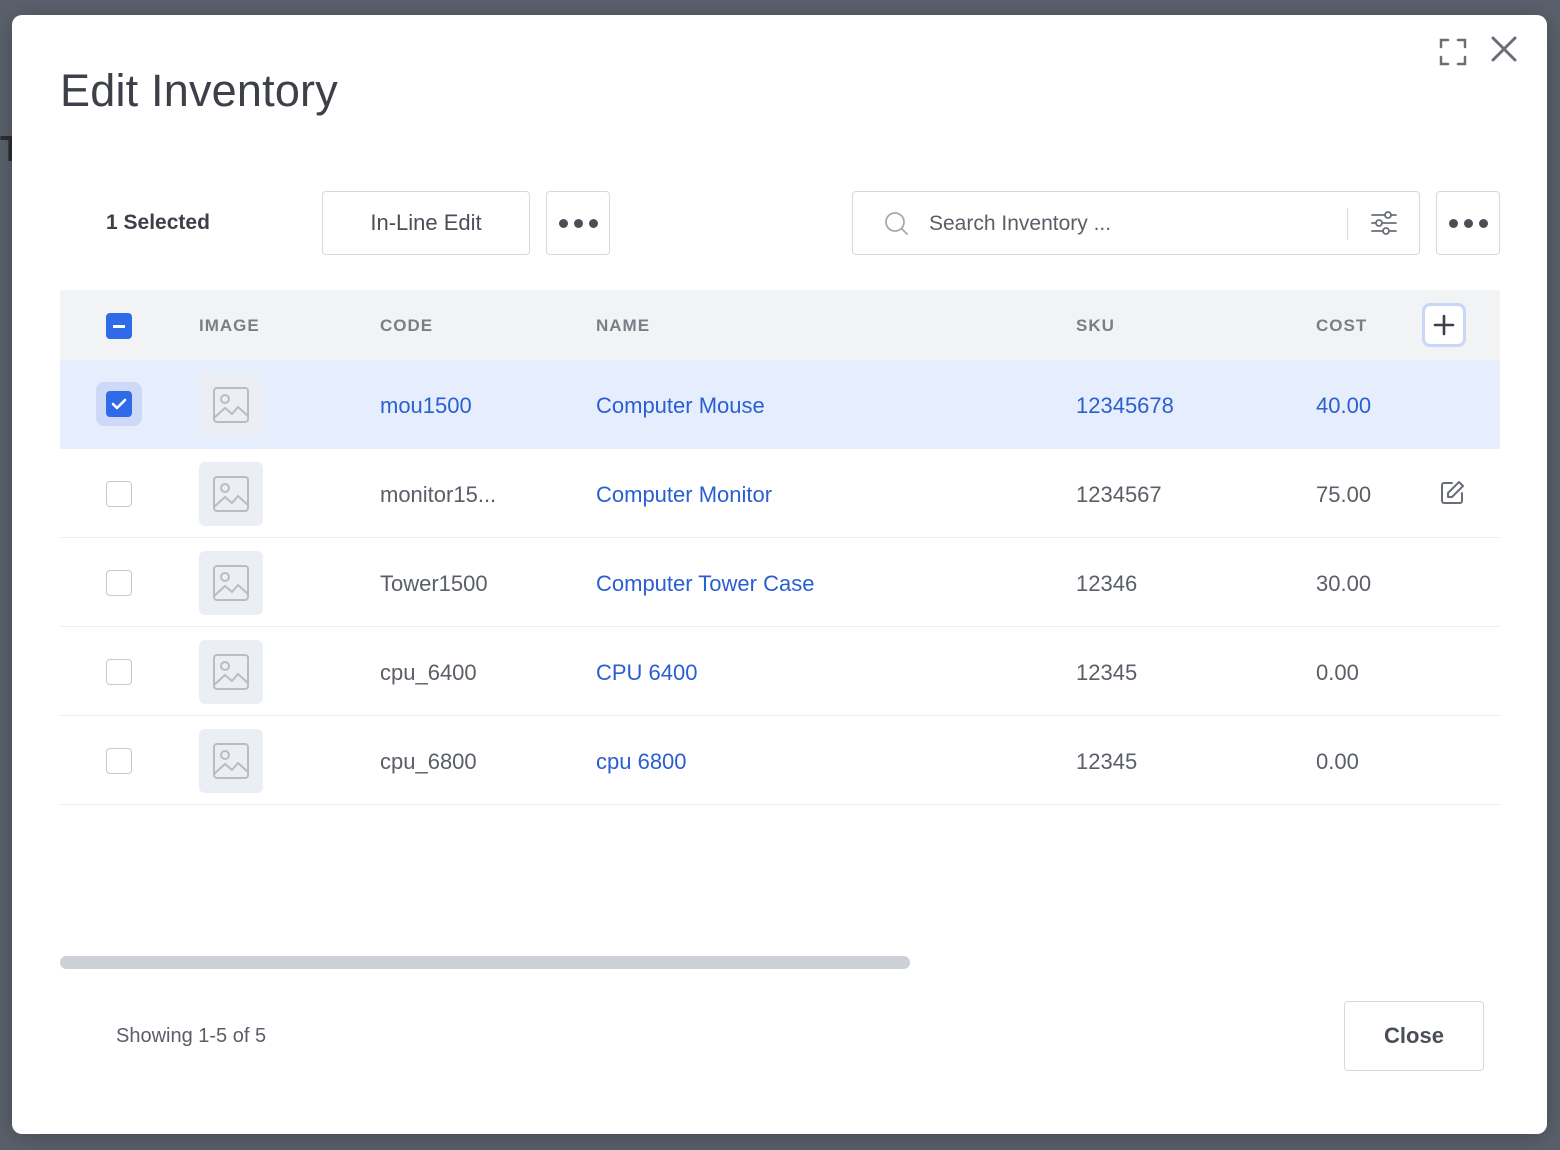 The image size is (1560, 1150). I want to click on table-more-button, so click(1468, 223).